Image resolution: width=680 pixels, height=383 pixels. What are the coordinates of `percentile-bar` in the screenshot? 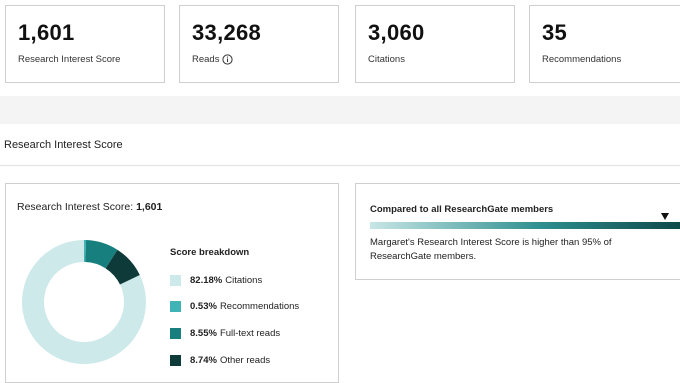 It's located at (525, 221).